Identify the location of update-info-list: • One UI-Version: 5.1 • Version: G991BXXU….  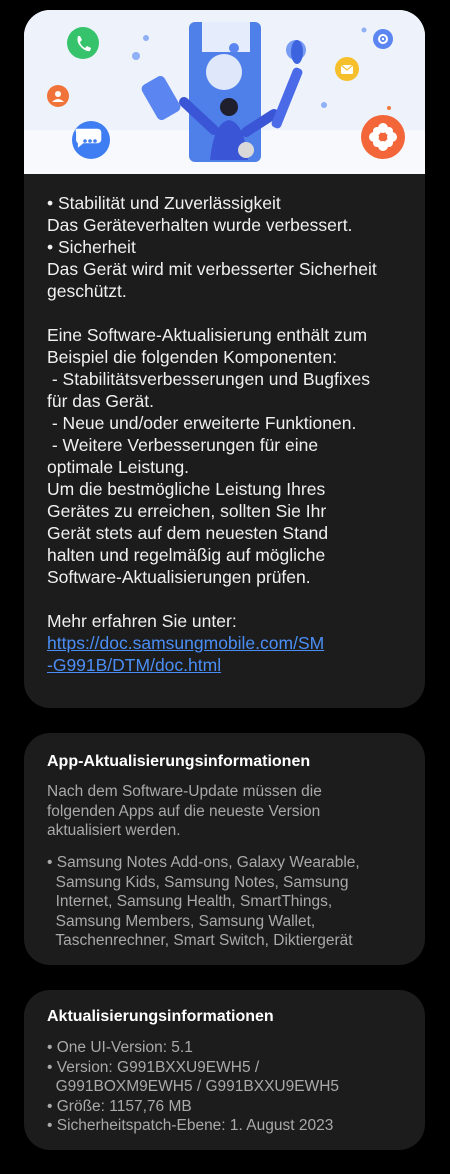
(222, 1087).